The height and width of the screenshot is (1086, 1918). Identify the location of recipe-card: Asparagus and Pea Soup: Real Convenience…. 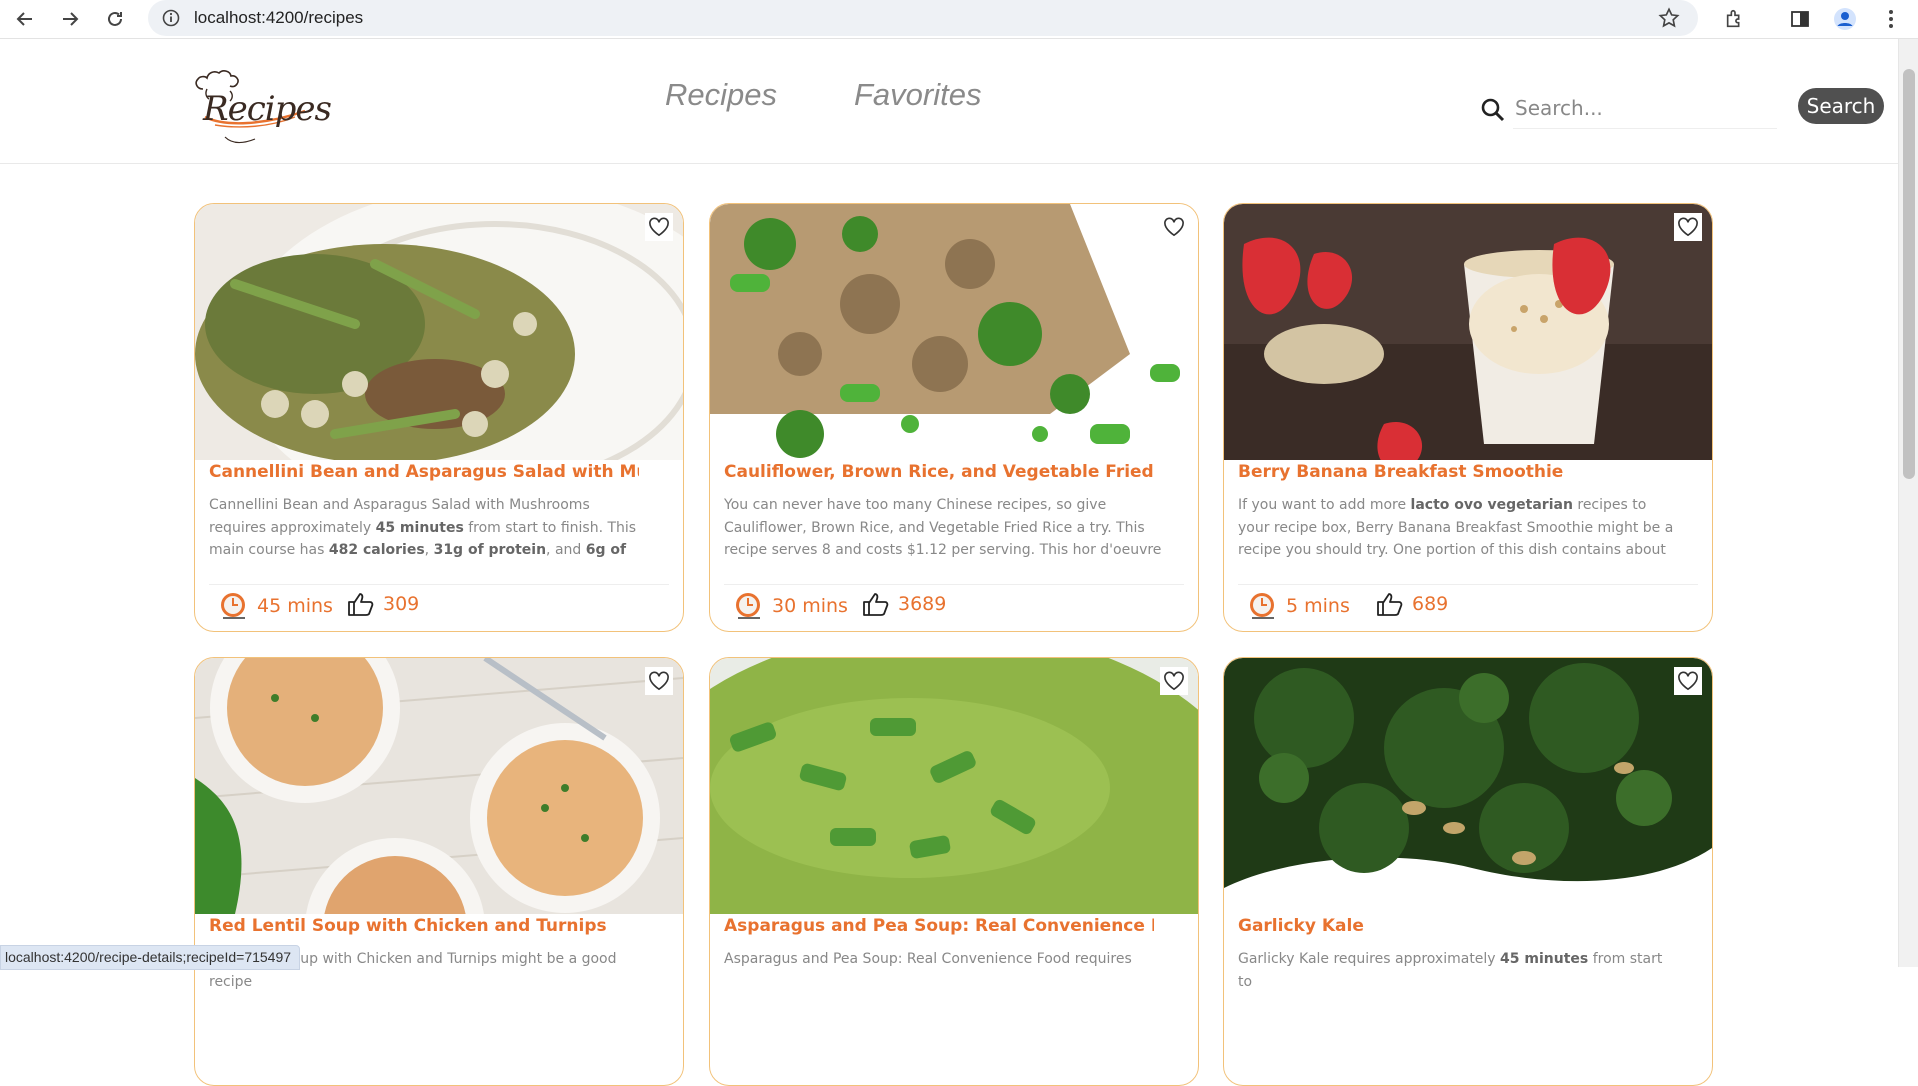
(954, 871).